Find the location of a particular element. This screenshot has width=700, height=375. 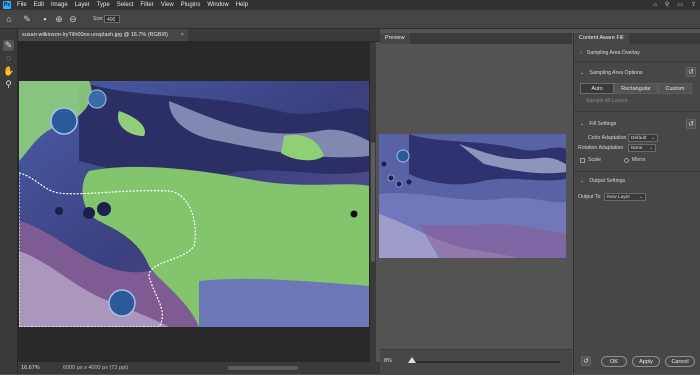

color-adaptation-value: Default is located at coordinates (639, 138).